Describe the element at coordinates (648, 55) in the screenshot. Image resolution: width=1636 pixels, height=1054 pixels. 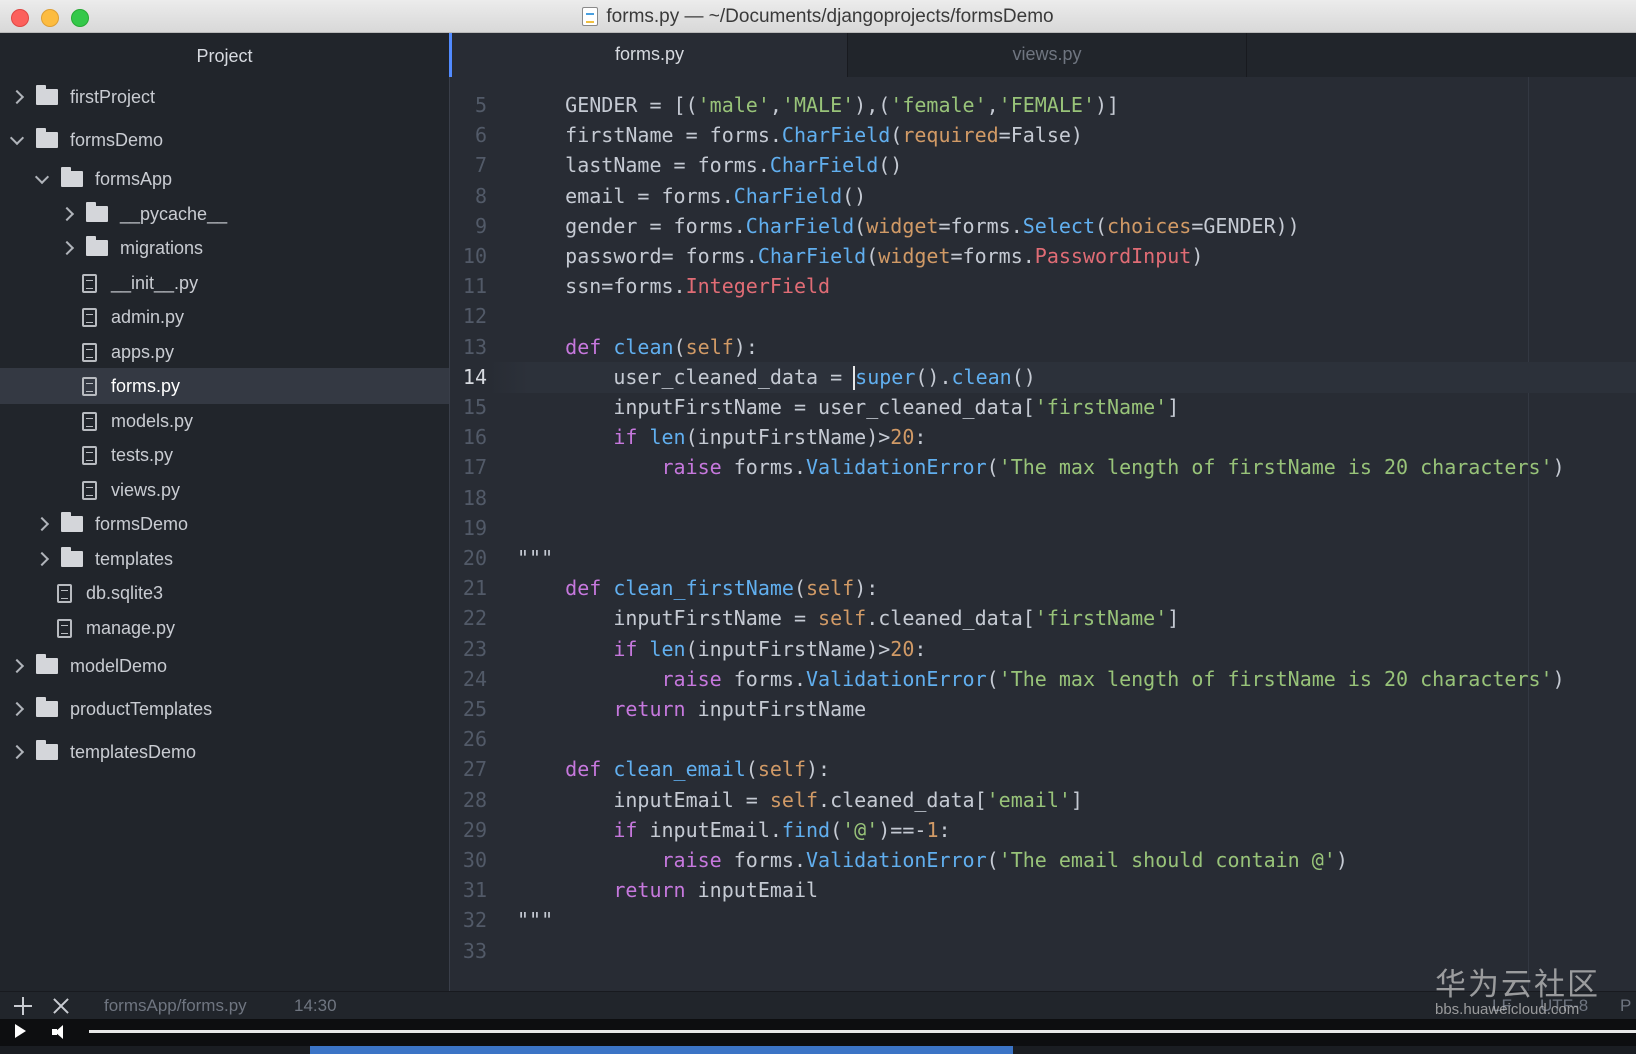
I see `tab-forms-py: forms.py` at that location.